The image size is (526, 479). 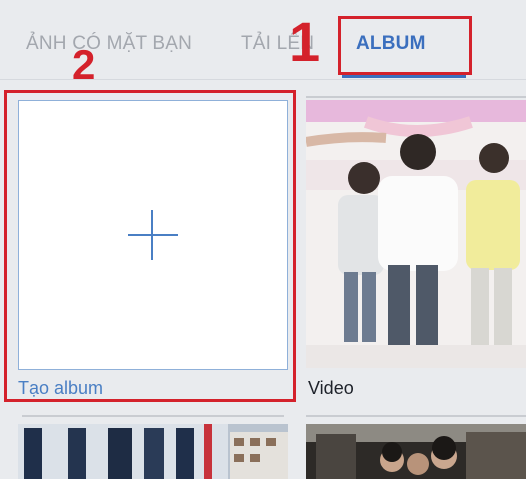 What do you see at coordinates (404, 76) in the screenshot?
I see `active-tab-indicator` at bounding box center [404, 76].